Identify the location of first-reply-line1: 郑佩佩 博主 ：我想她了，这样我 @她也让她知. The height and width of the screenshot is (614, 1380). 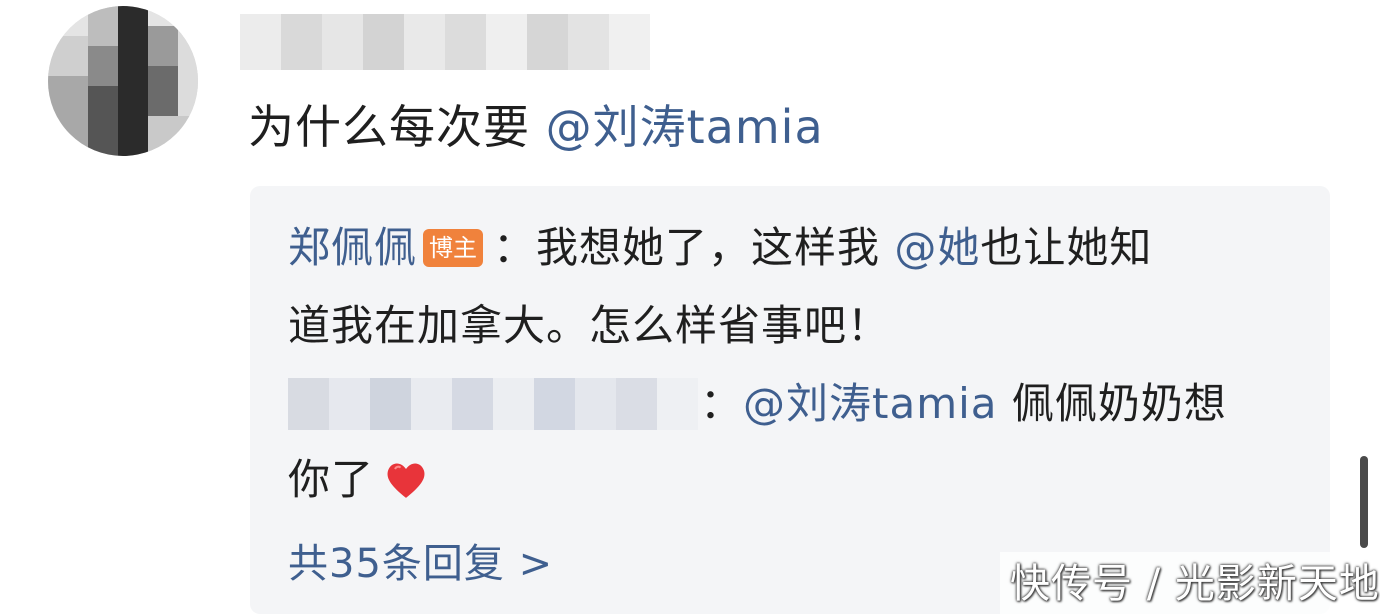
(720, 248).